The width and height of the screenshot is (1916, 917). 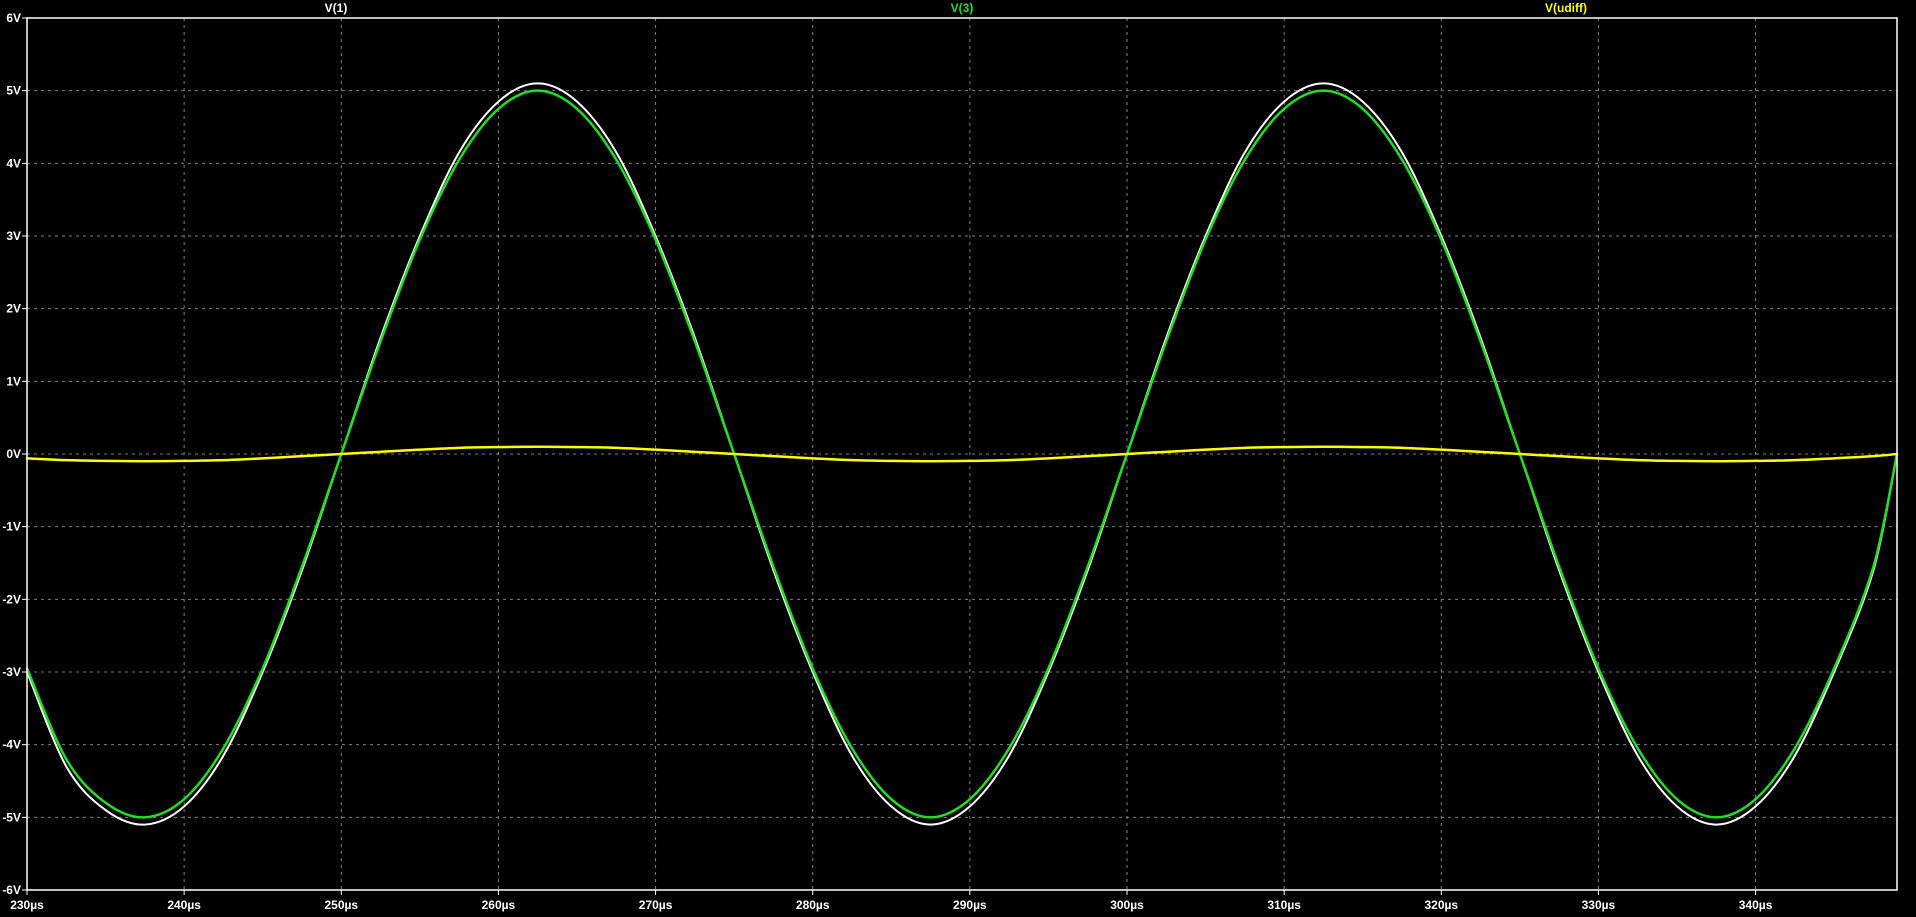 What do you see at coordinates (13, 454) in the screenshot?
I see `y-tick-label: 0V` at bounding box center [13, 454].